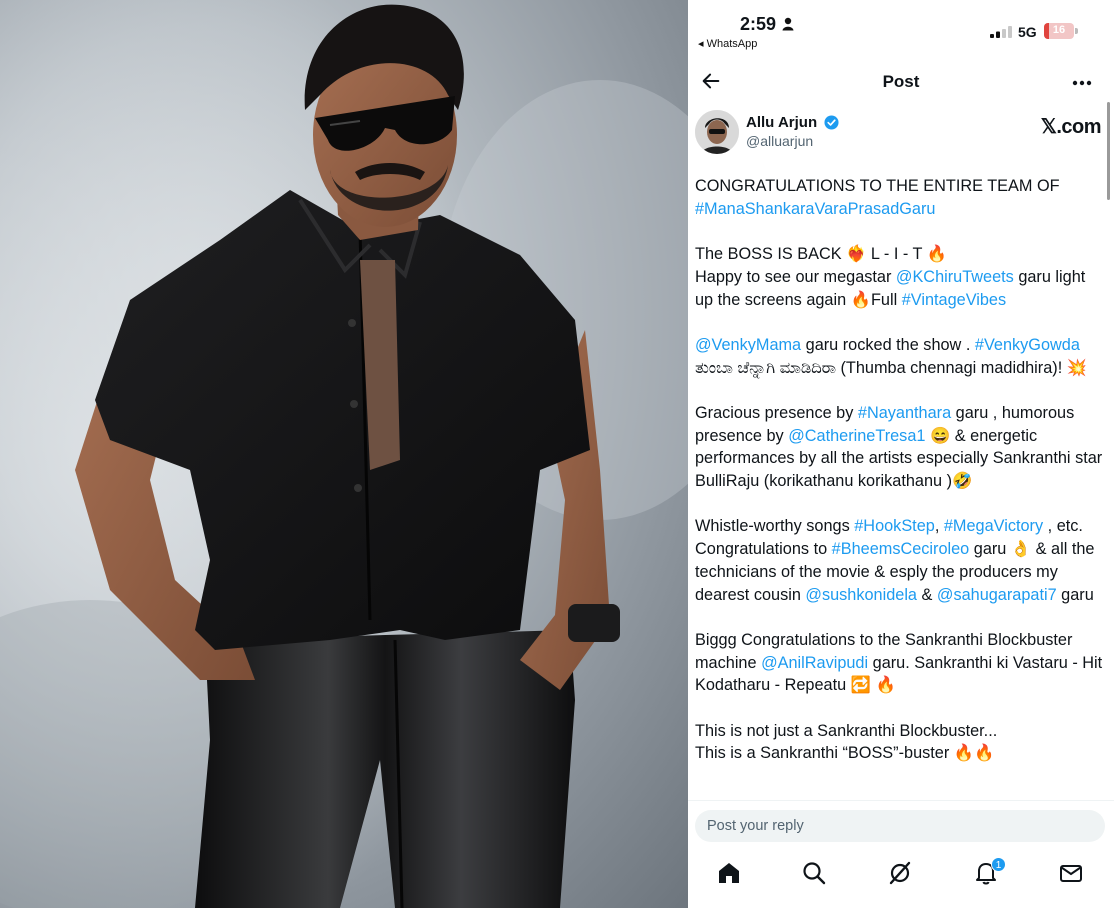 The width and height of the screenshot is (1114, 908). Describe the element at coordinates (727, 43) in the screenshot. I see `back-to-app-link: ◂ WhatsApp` at that location.